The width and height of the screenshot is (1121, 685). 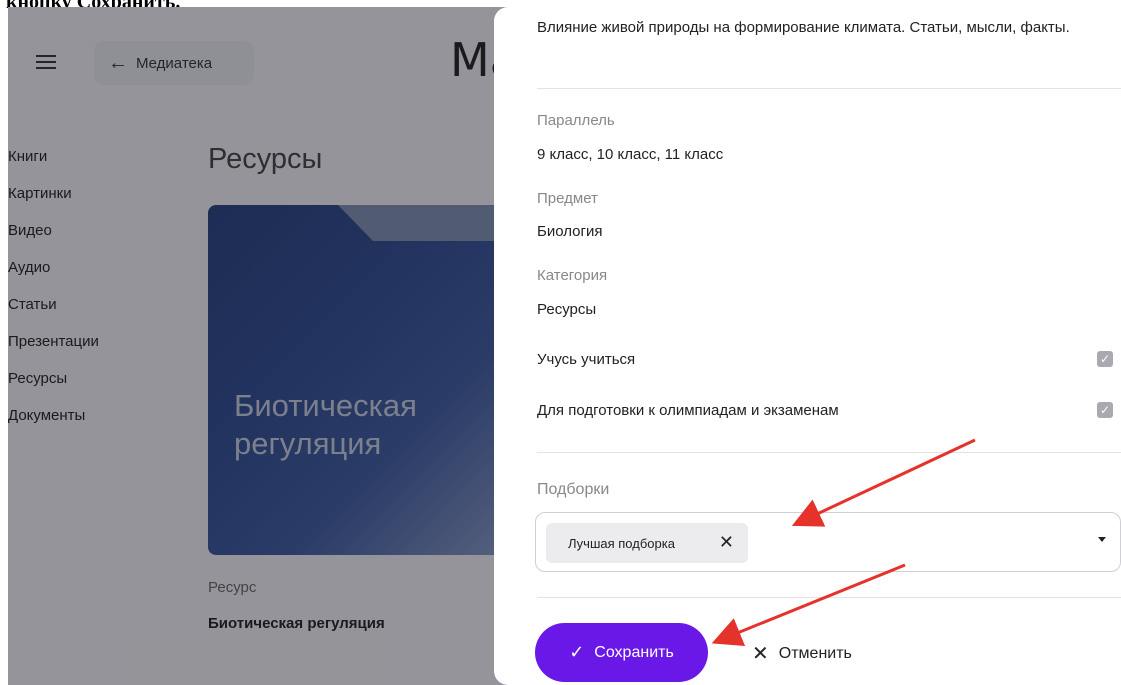 I want to click on caret-down-icon, so click(x=1102, y=539).